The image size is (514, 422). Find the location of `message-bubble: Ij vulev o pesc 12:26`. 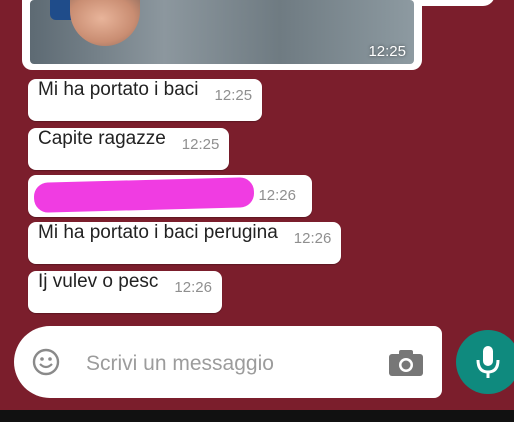

message-bubble: Ij vulev o pesc 12:26 is located at coordinates (125, 292).